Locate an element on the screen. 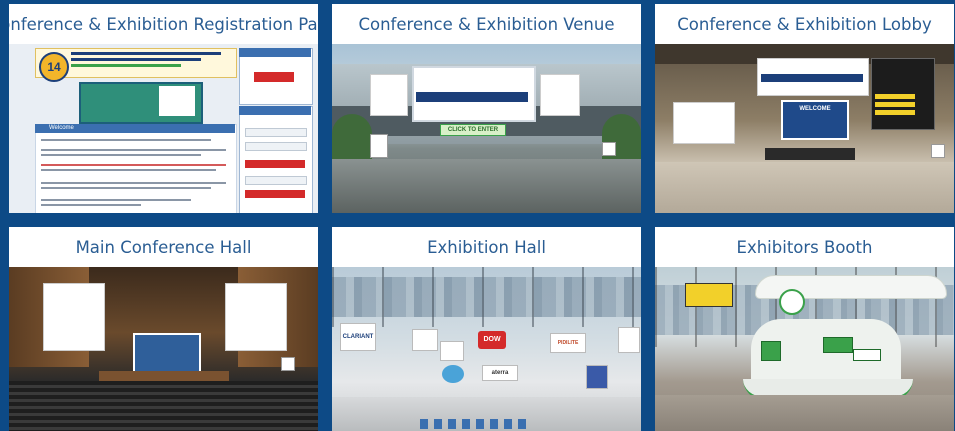  lobby-screenshot: WELCOME is located at coordinates (804, 128).